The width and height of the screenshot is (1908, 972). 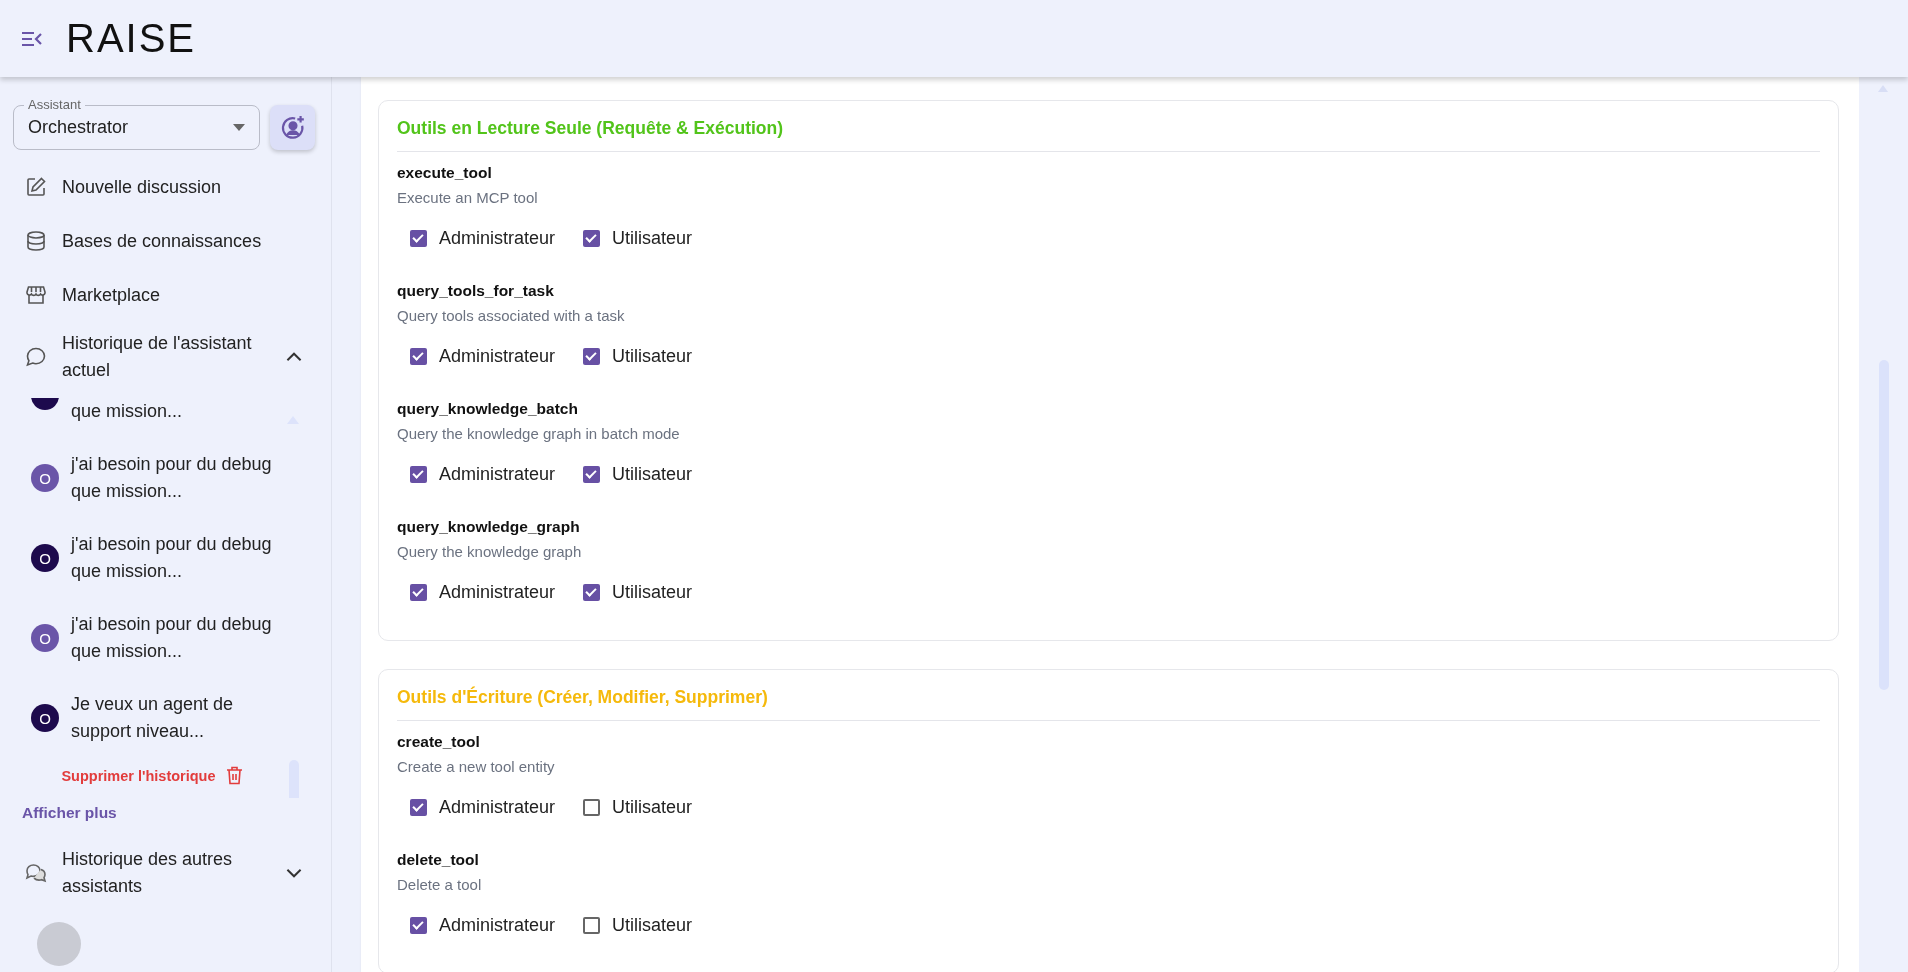 What do you see at coordinates (234, 775) in the screenshot?
I see `trash-icon` at bounding box center [234, 775].